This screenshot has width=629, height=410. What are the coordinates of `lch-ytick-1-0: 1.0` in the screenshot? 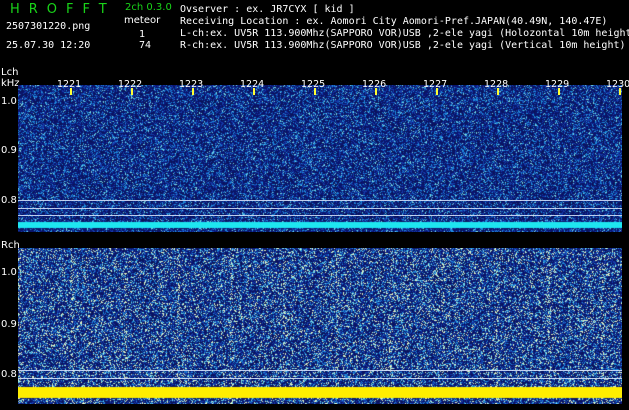 It's located at (9, 101).